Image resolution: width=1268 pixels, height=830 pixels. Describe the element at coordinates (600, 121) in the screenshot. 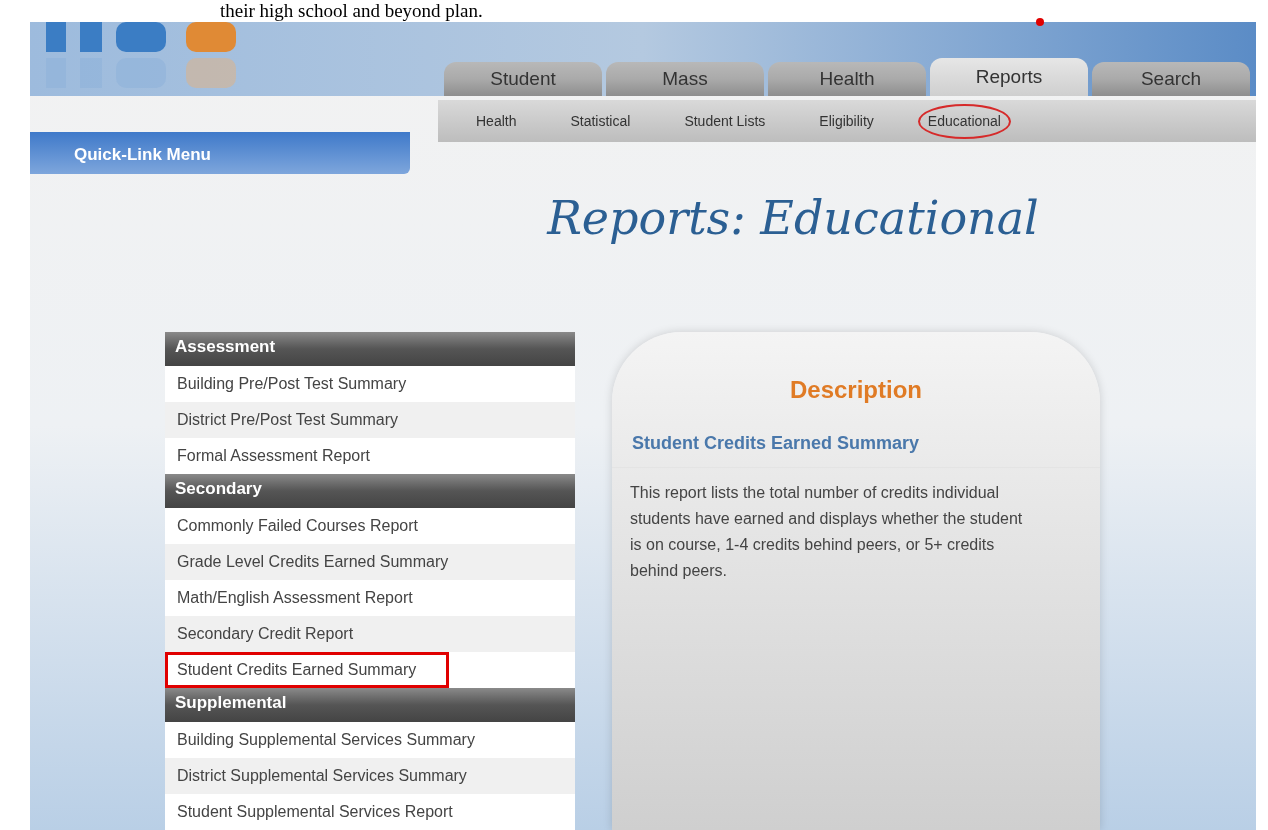

I see `subnav-link: Statistical` at that location.